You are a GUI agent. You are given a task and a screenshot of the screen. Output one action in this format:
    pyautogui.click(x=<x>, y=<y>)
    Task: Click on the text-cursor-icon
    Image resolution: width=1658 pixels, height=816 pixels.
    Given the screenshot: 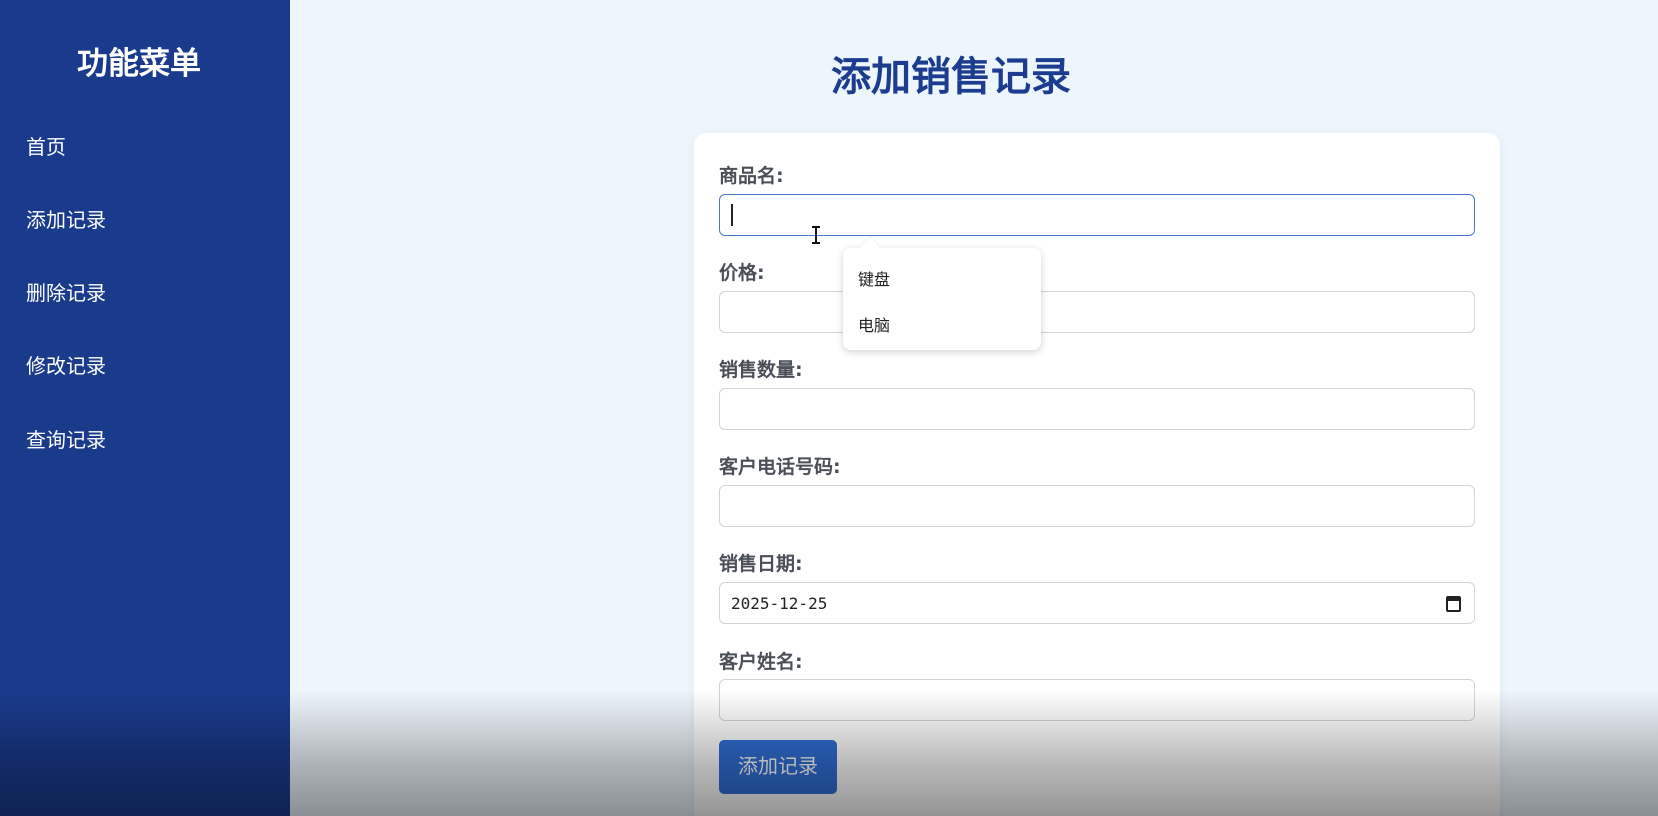 What is the action you would take?
    pyautogui.click(x=816, y=235)
    